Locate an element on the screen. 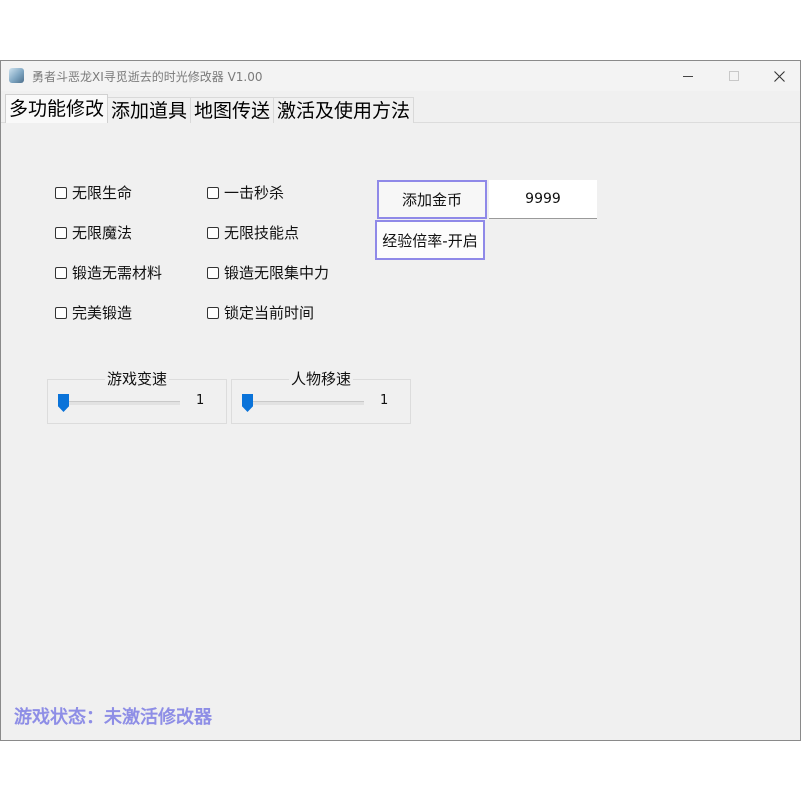  minimize-button is located at coordinates (688, 76).